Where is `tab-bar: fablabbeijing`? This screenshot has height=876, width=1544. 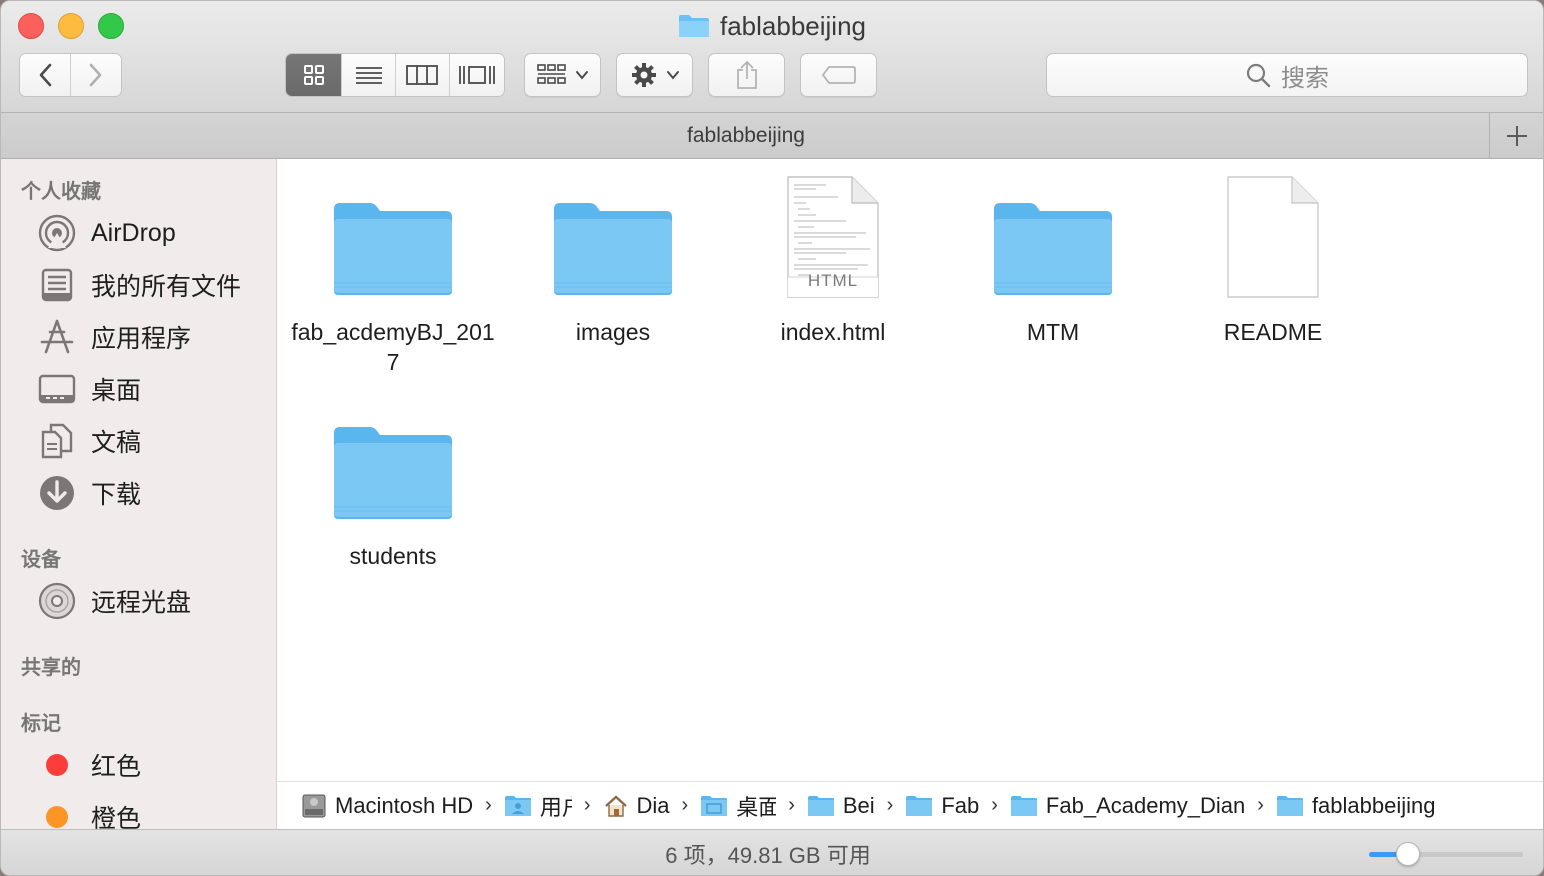
tab-bar: fablabbeijing is located at coordinates (772, 136).